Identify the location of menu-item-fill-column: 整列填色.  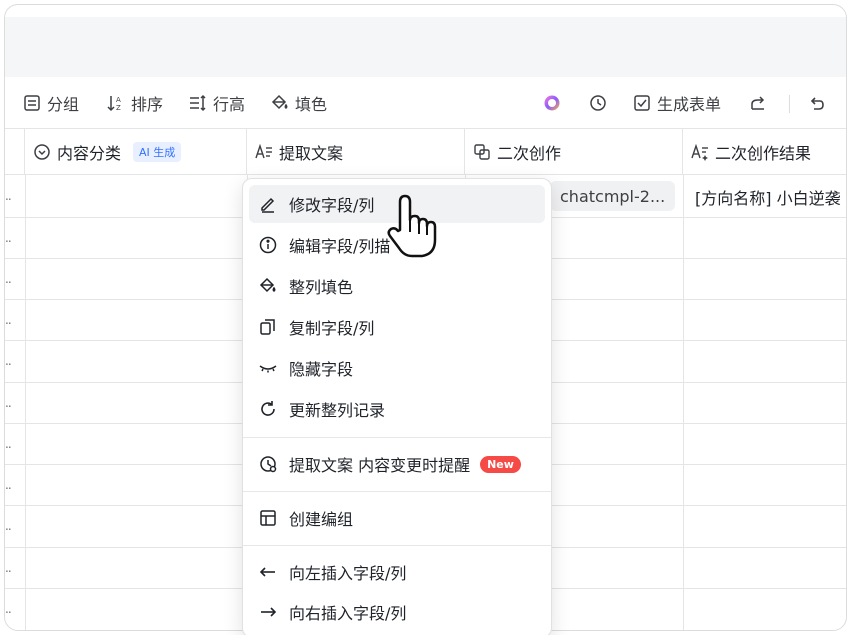
(397, 286).